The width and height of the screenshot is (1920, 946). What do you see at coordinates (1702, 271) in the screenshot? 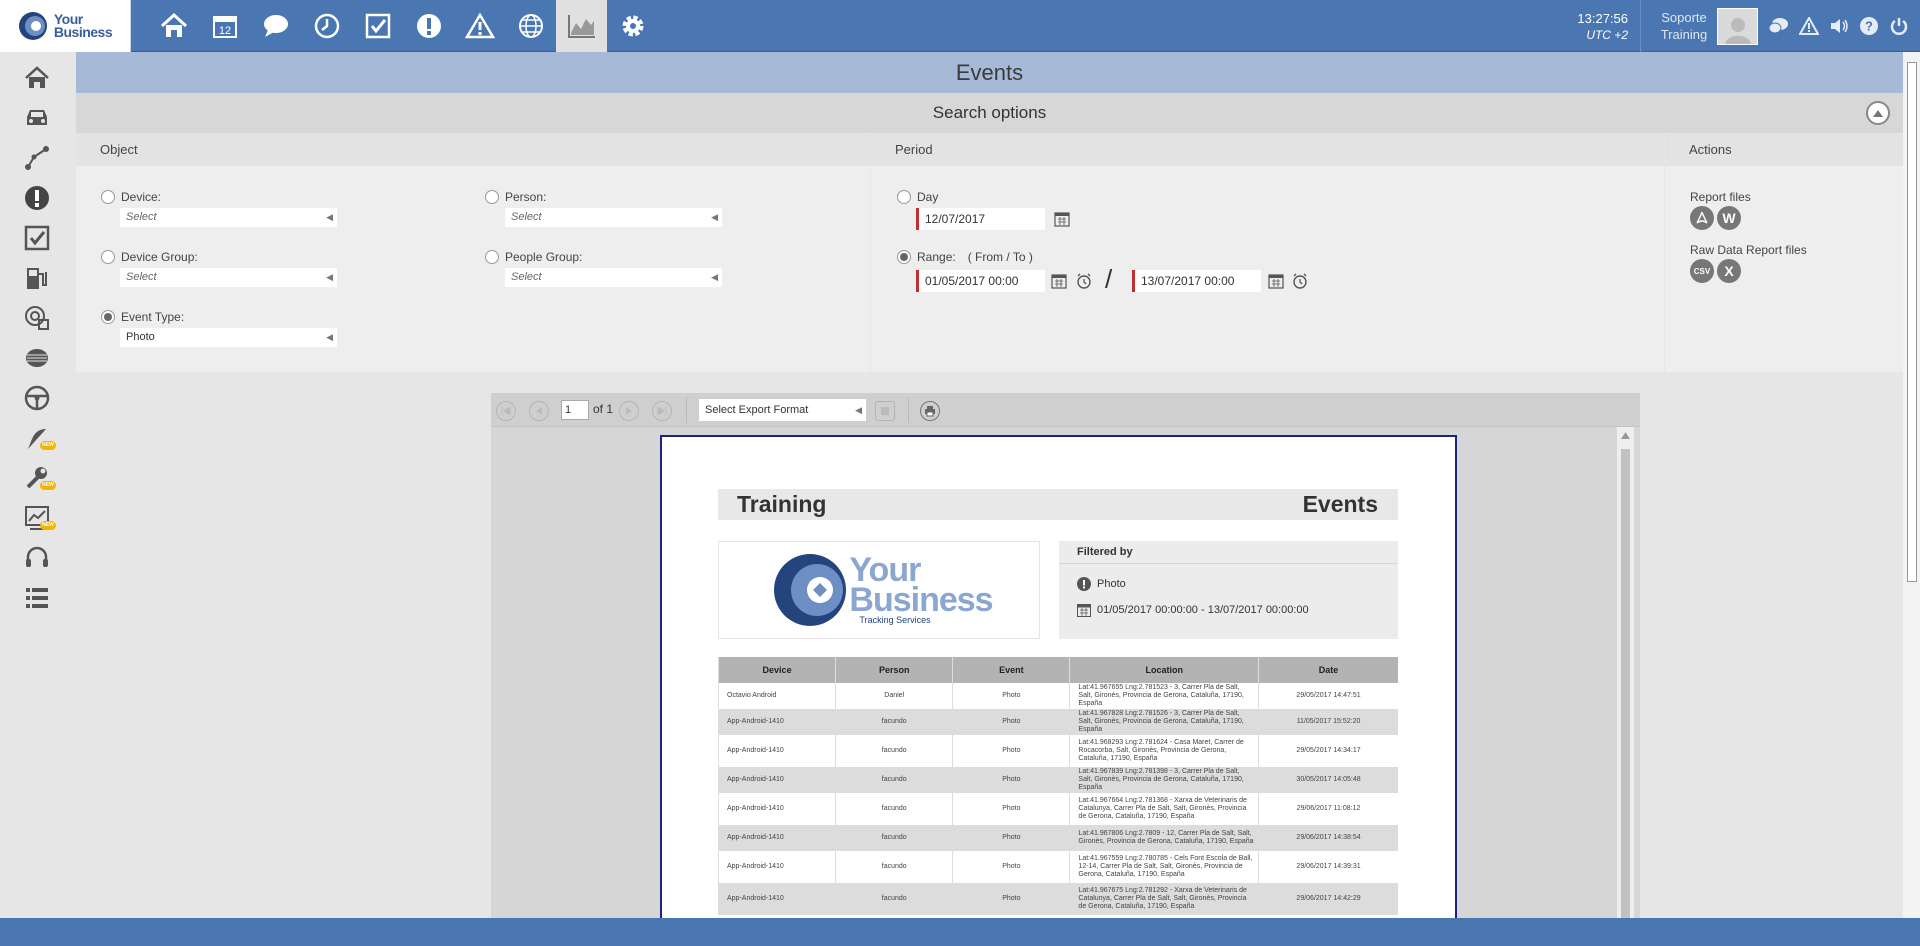
I see `csv-export-button: CSV` at bounding box center [1702, 271].